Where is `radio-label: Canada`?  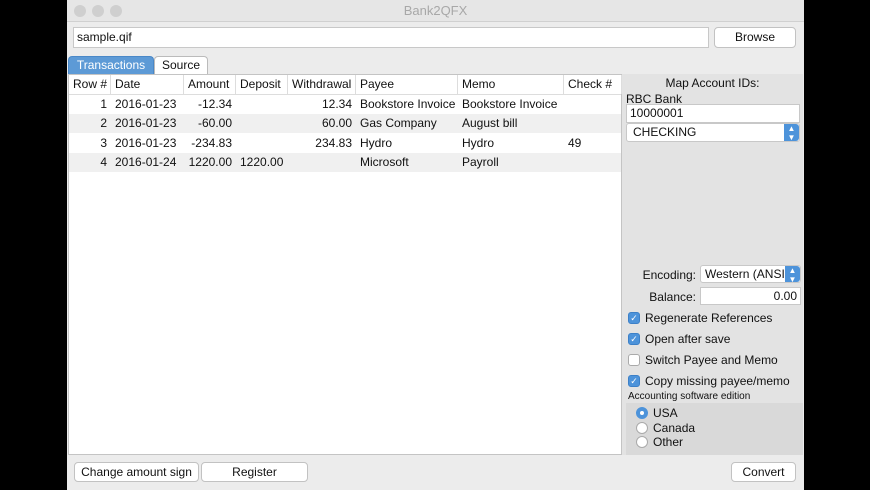
radio-label: Canada is located at coordinates (674, 428).